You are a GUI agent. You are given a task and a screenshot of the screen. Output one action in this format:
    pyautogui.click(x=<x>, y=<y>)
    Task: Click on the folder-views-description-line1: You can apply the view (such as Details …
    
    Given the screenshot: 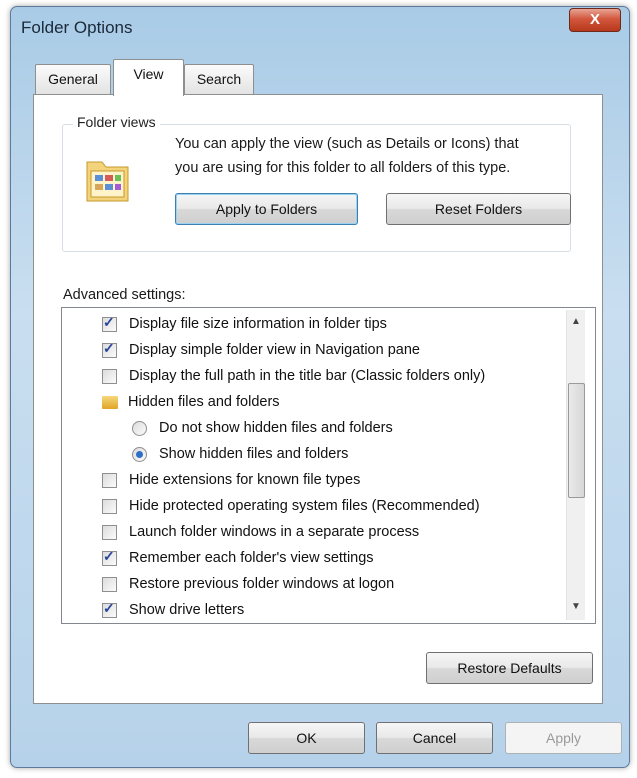 What is the action you would take?
    pyautogui.click(x=347, y=144)
    